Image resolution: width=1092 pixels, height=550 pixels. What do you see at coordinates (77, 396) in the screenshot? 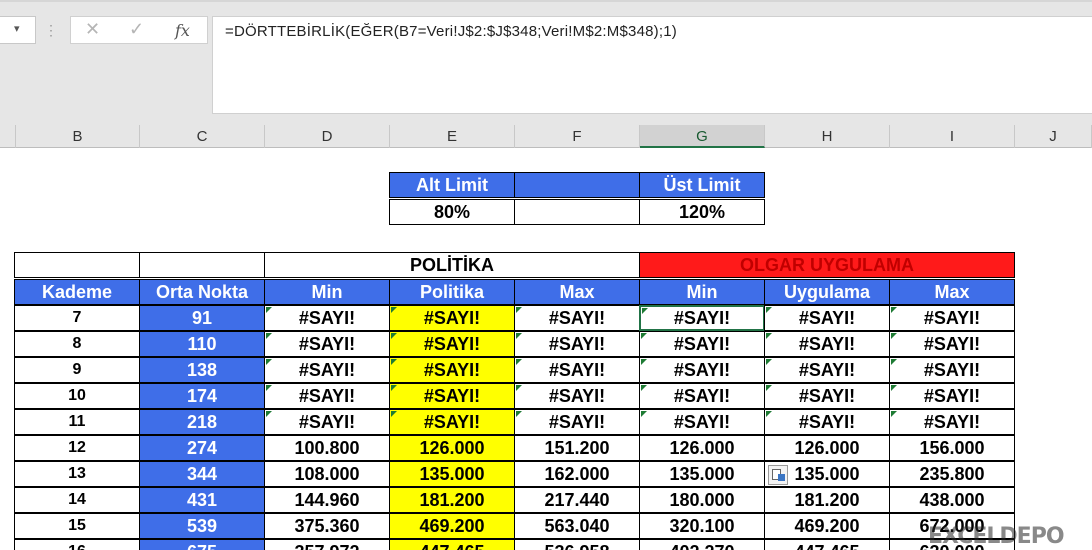
I see `cell-kademe: 10` at bounding box center [77, 396].